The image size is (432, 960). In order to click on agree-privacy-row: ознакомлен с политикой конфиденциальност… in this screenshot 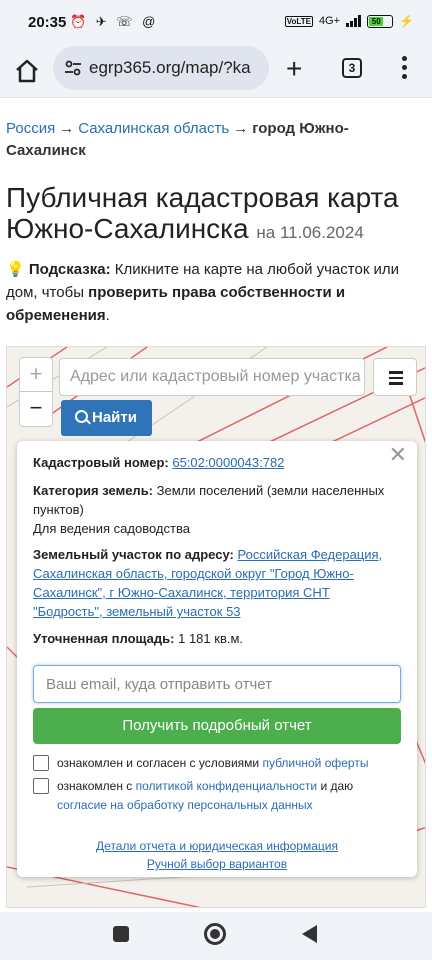, I will do `click(213, 796)`.